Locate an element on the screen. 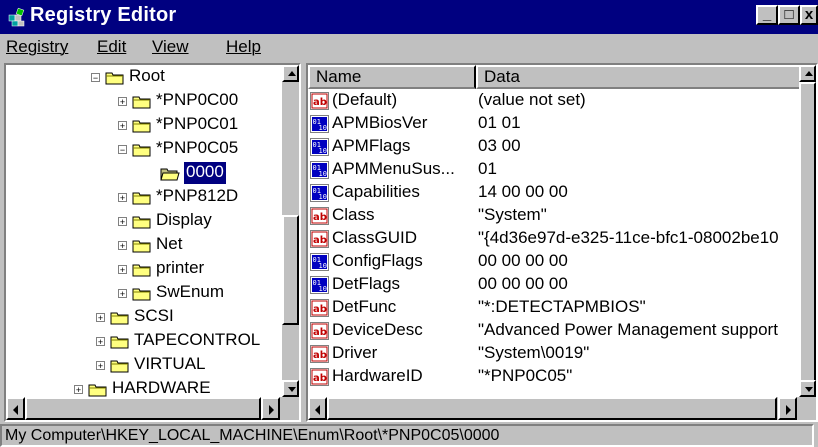 This screenshot has width=818, height=447. tree-item: 0000 is located at coordinates (144, 173).